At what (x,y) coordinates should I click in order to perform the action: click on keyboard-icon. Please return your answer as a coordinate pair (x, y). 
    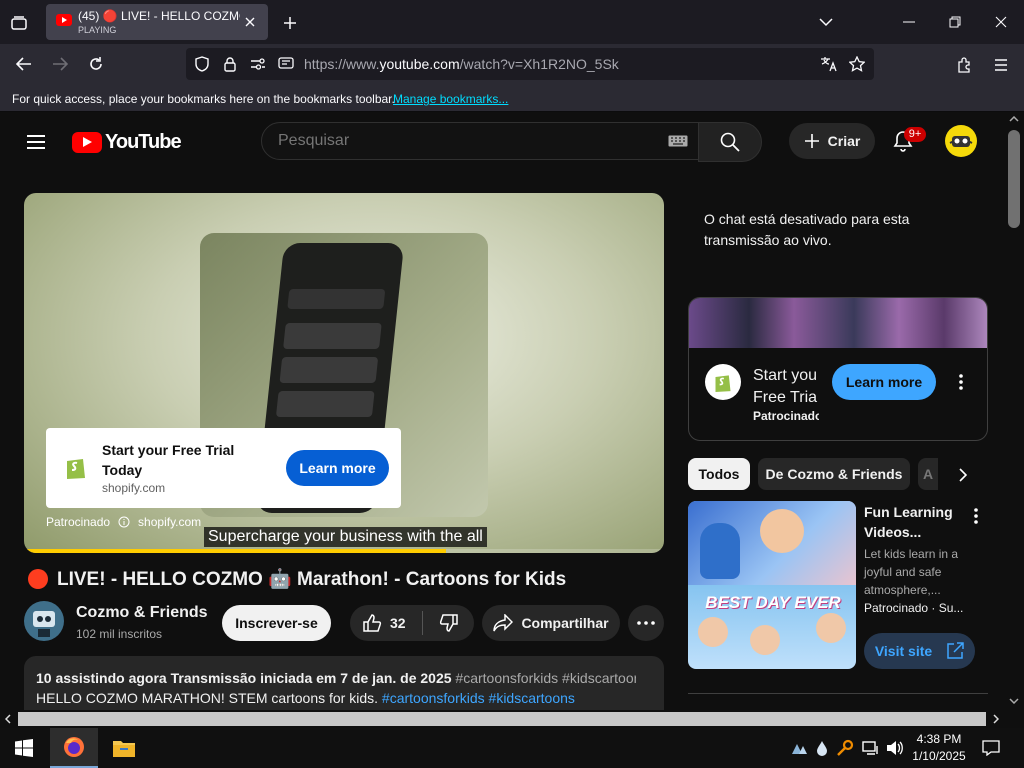
    Looking at the image, I should click on (678, 141).